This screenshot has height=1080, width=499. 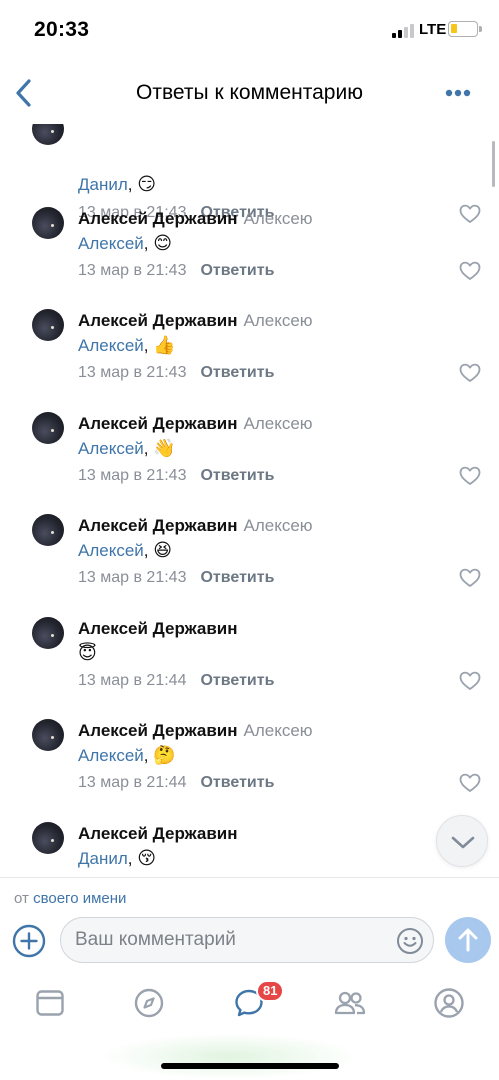 I want to click on comment-emoji: 🤔, so click(x=164, y=755).